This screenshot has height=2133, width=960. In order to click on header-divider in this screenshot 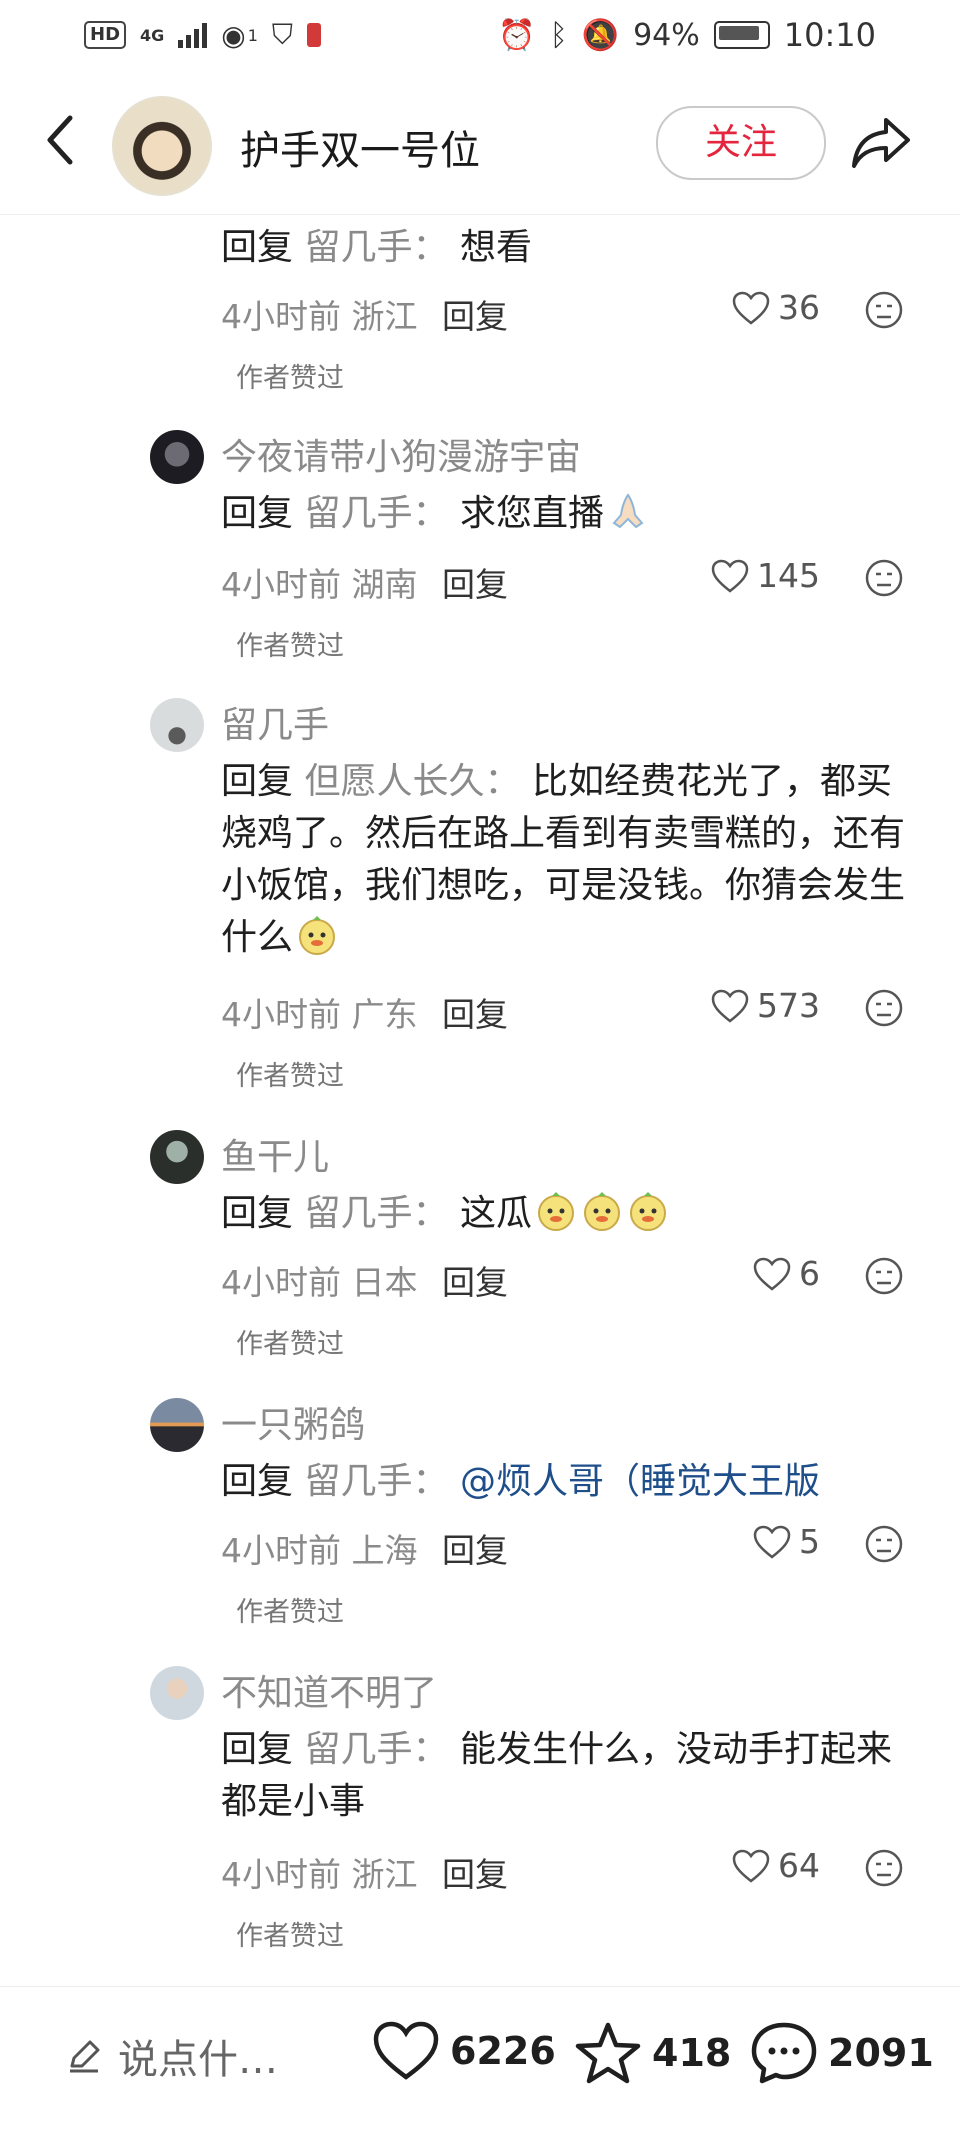, I will do `click(480, 214)`.